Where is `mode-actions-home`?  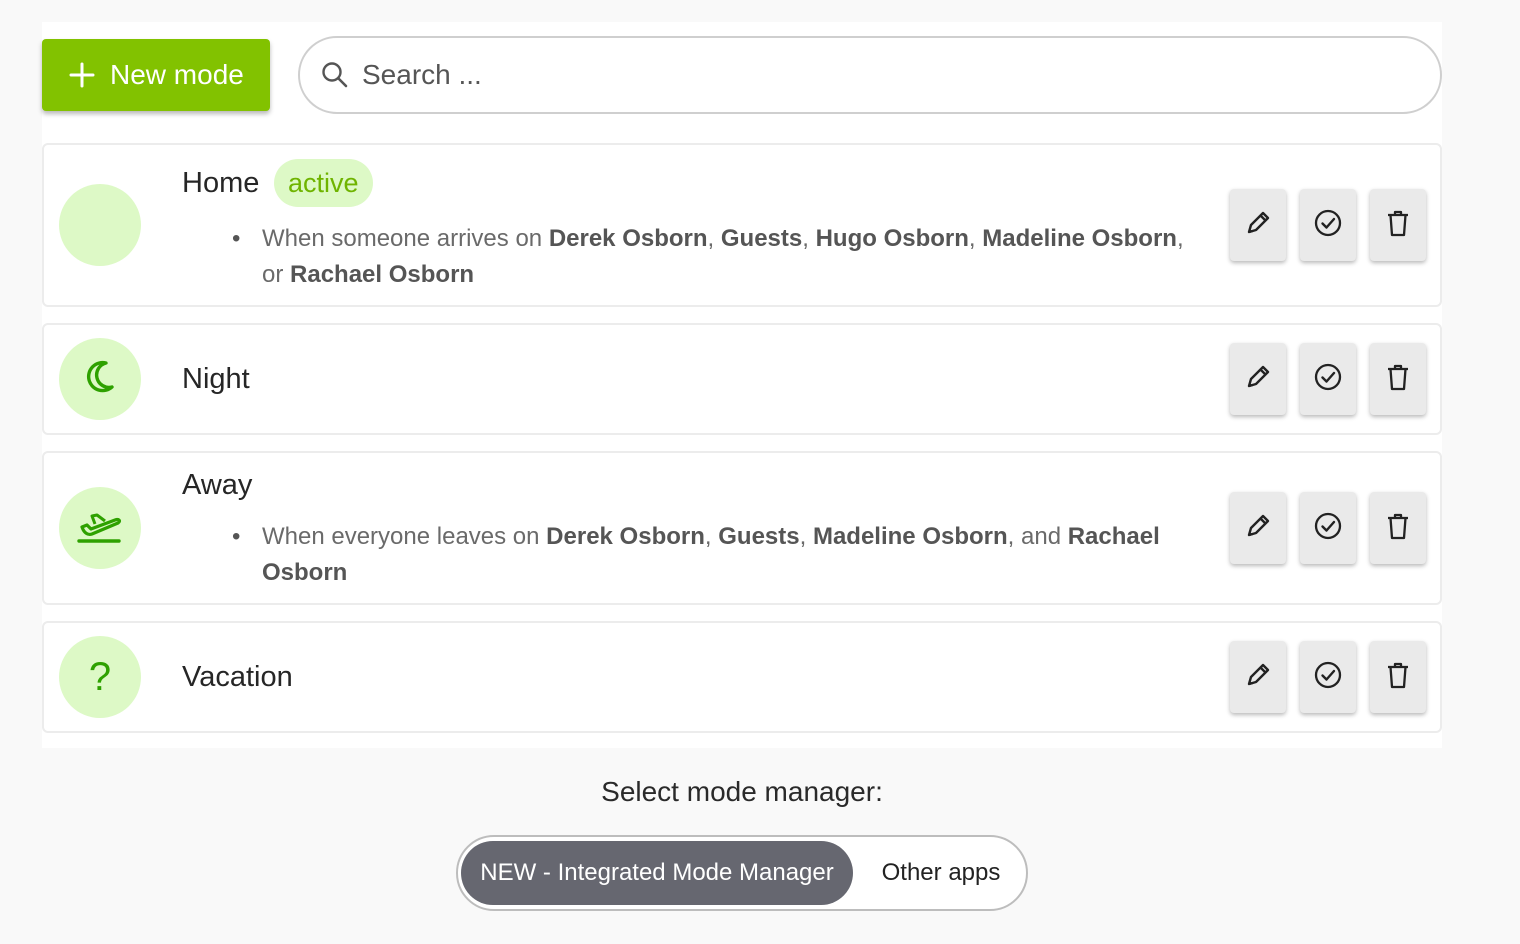 mode-actions-home is located at coordinates (1328, 225).